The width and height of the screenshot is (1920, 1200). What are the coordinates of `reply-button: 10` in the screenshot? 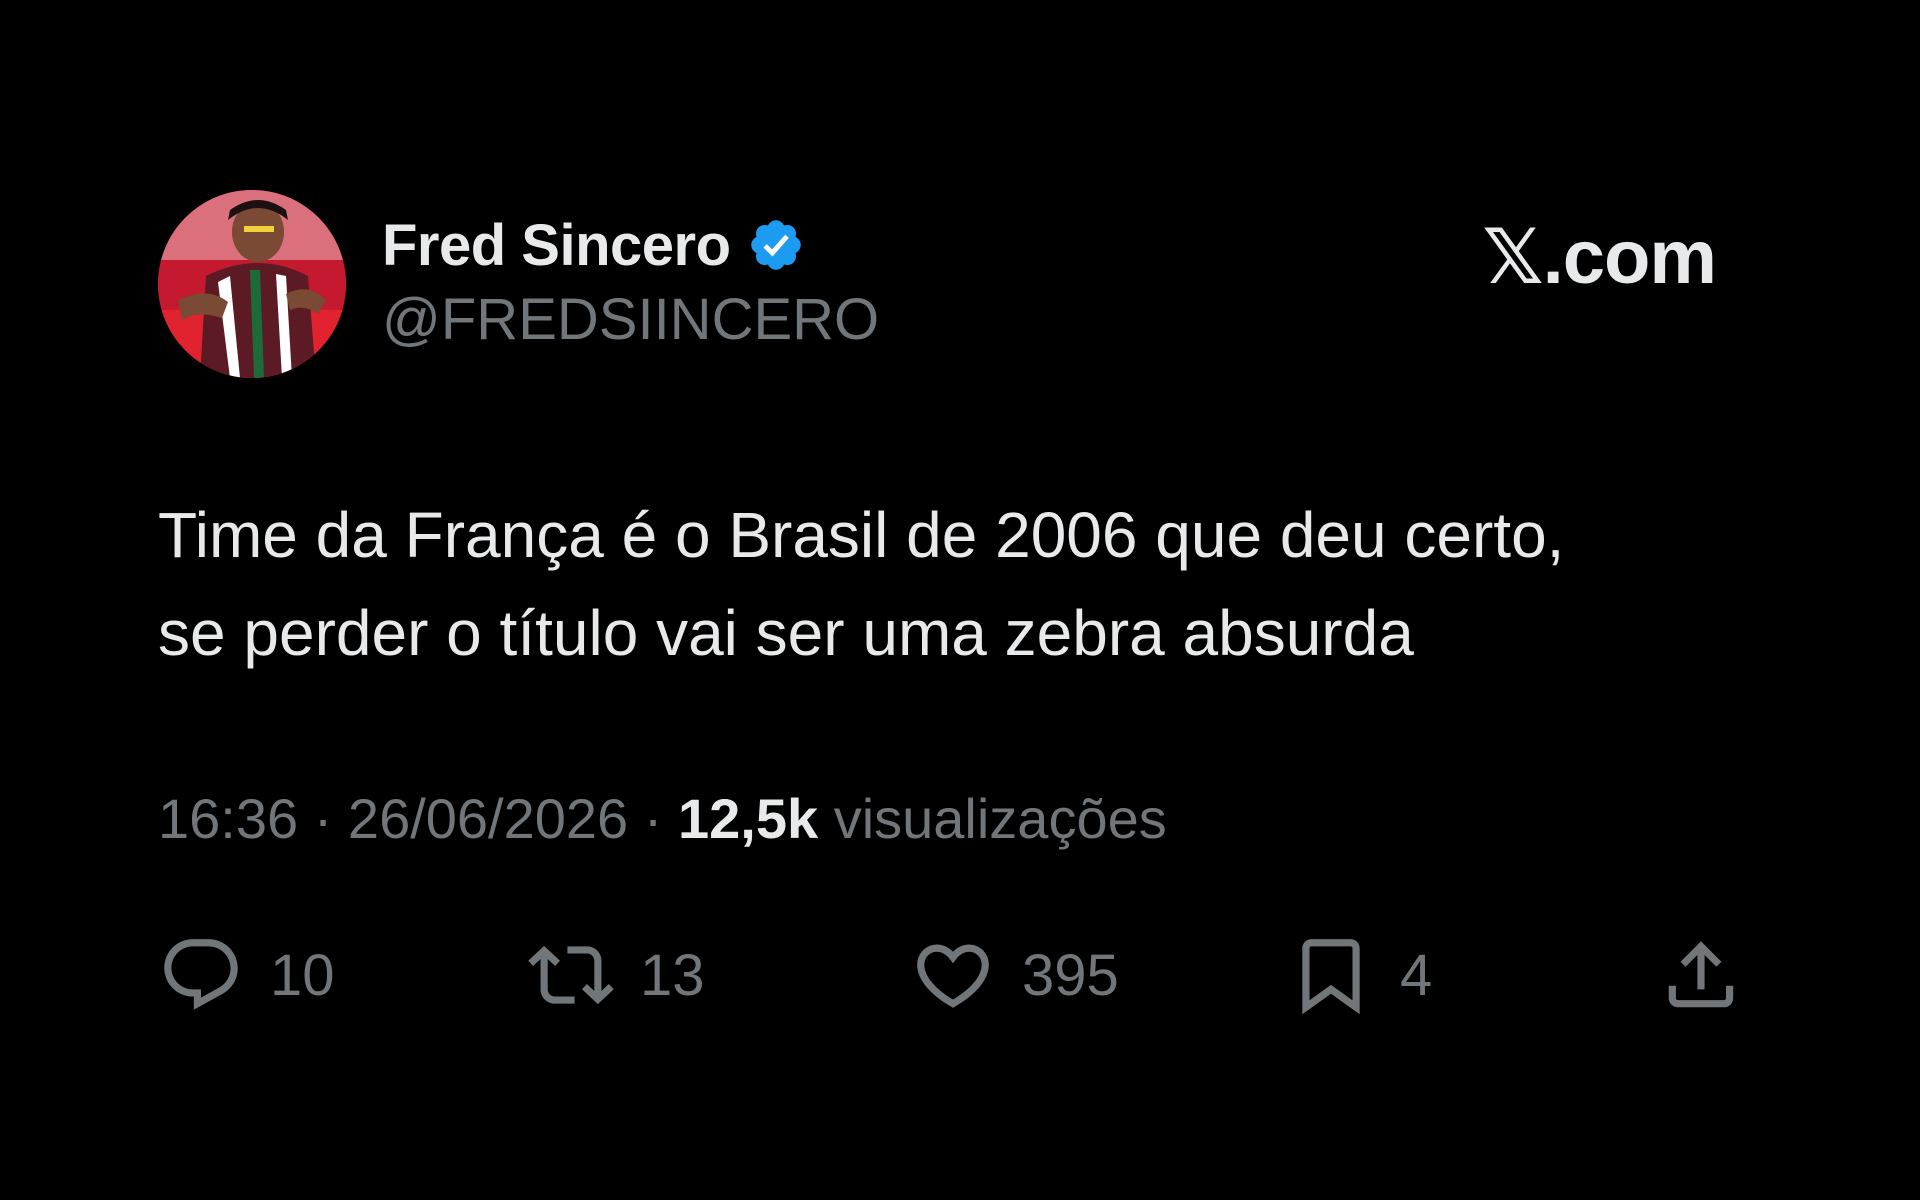 It's located at (246, 975).